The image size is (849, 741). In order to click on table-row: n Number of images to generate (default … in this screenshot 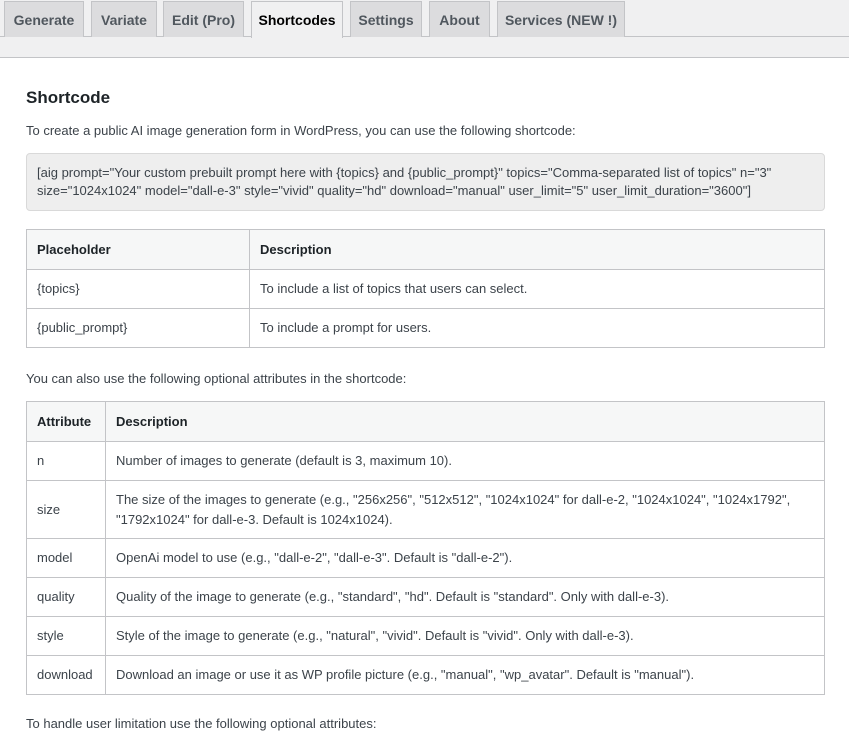, I will do `click(425, 461)`.